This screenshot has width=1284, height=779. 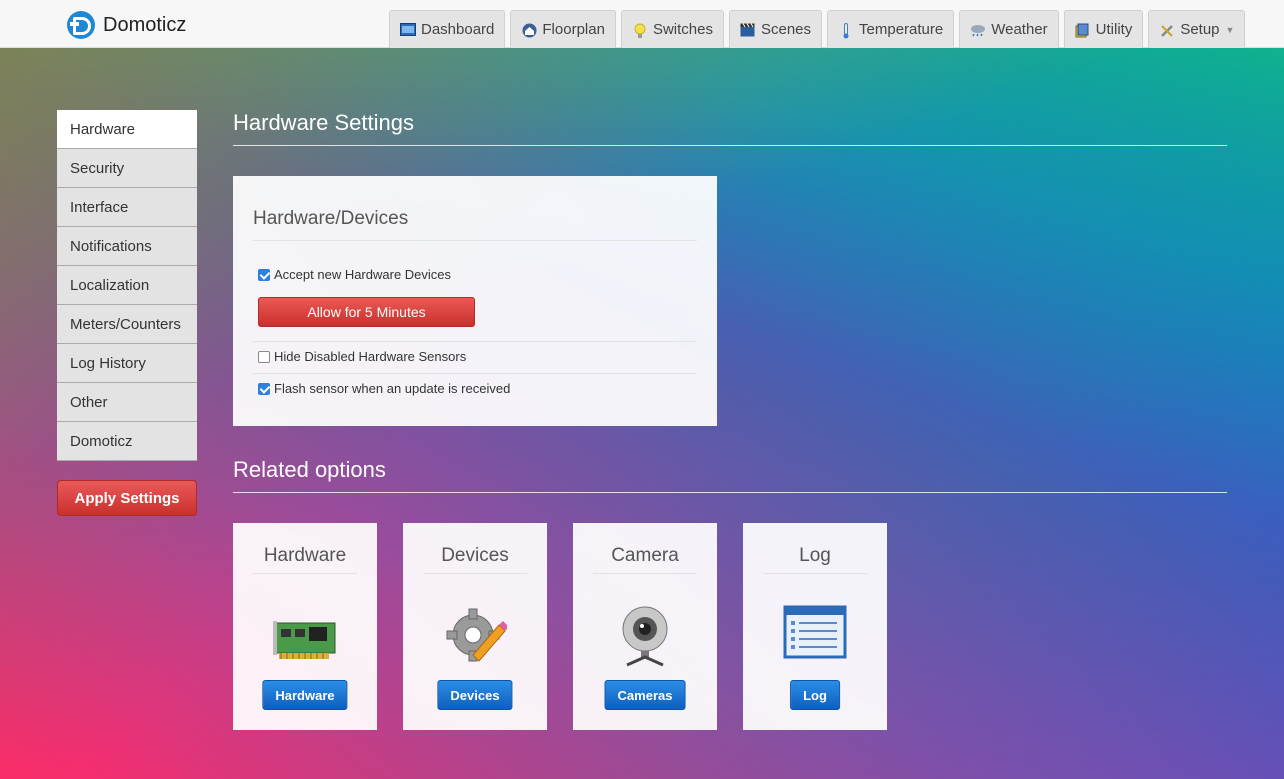 What do you see at coordinates (475, 555) in the screenshot?
I see `card-title: Devices` at bounding box center [475, 555].